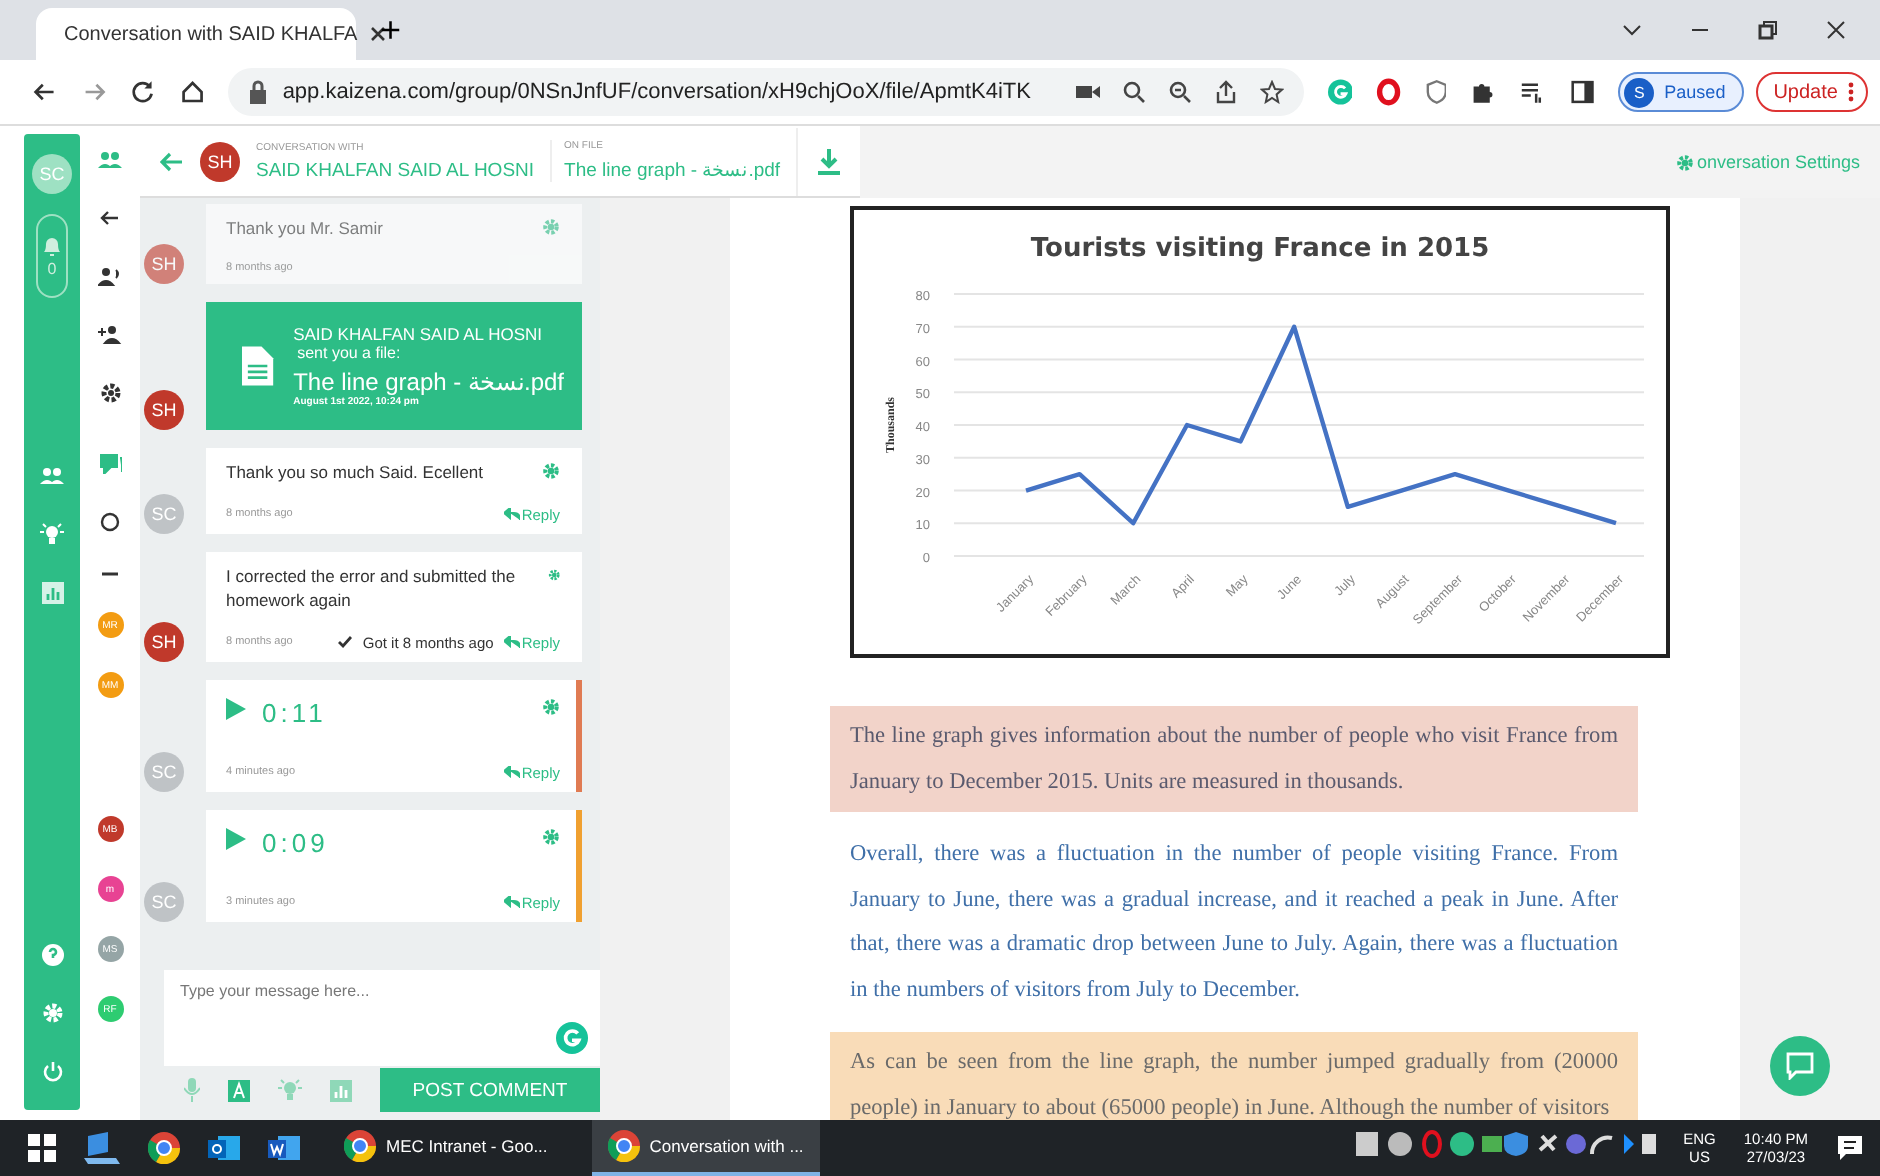 The height and width of the screenshot is (1176, 1880). What do you see at coordinates (656, 92) in the screenshot?
I see `url-text: app.kaizena.com/group/0NSnJnfUF/conversation/xH9chjOoX/file/ApmtK4iTK` at bounding box center [656, 92].